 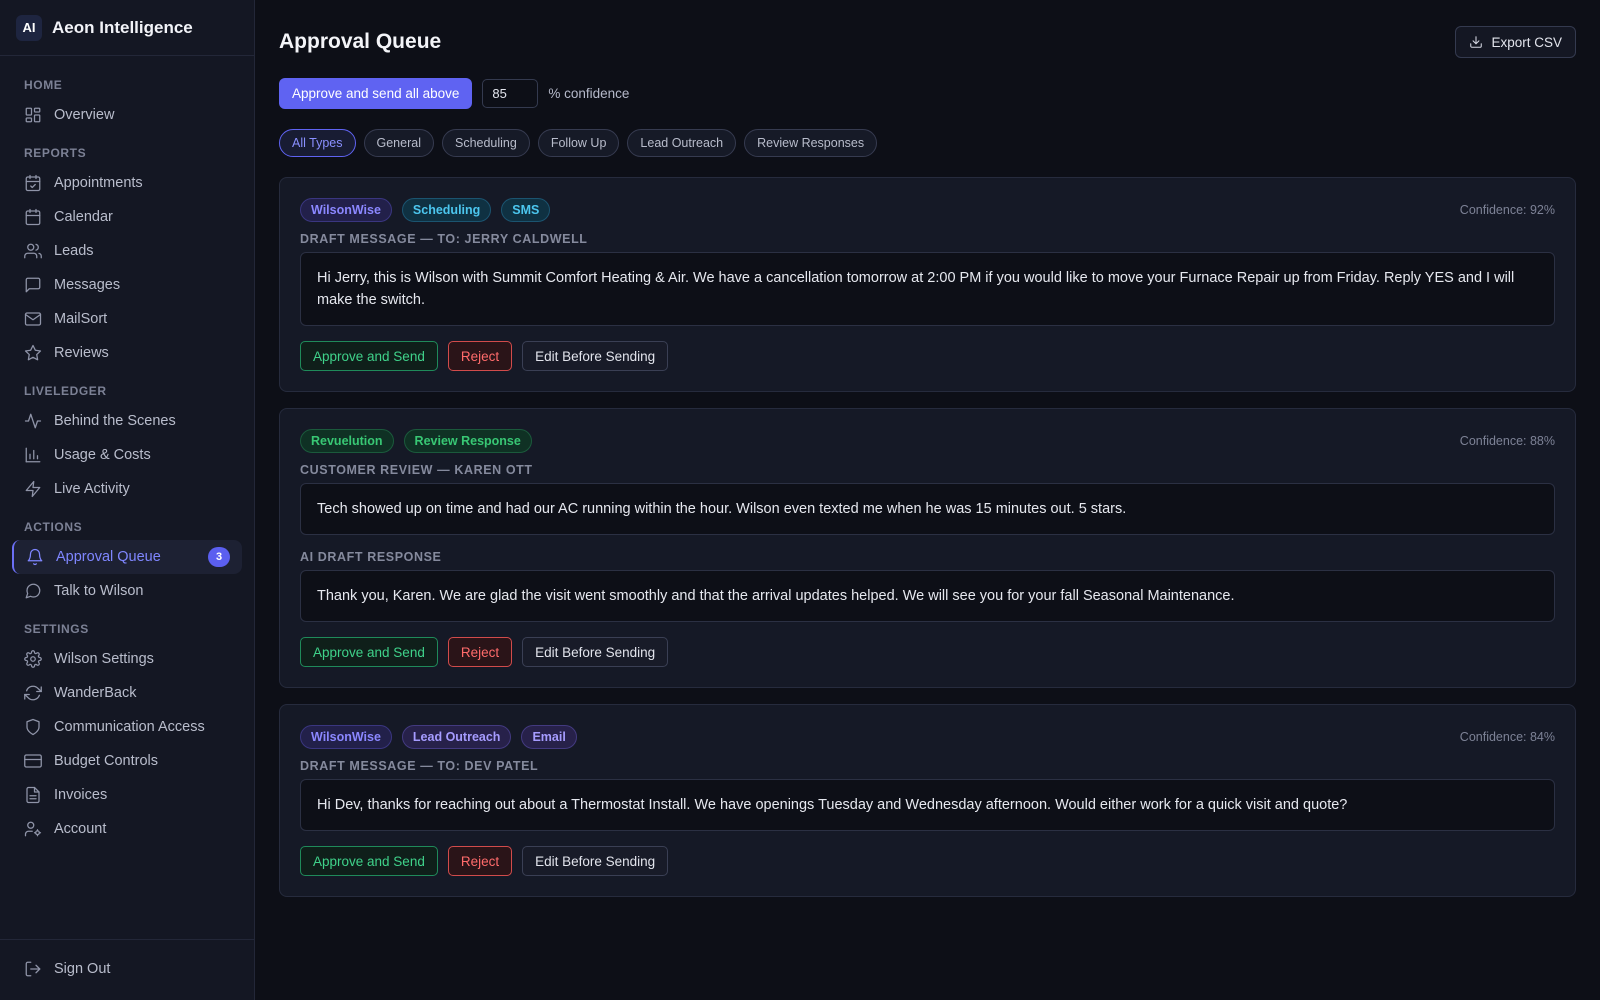 I want to click on section-title-settings: SETTINGS, so click(x=56, y=629).